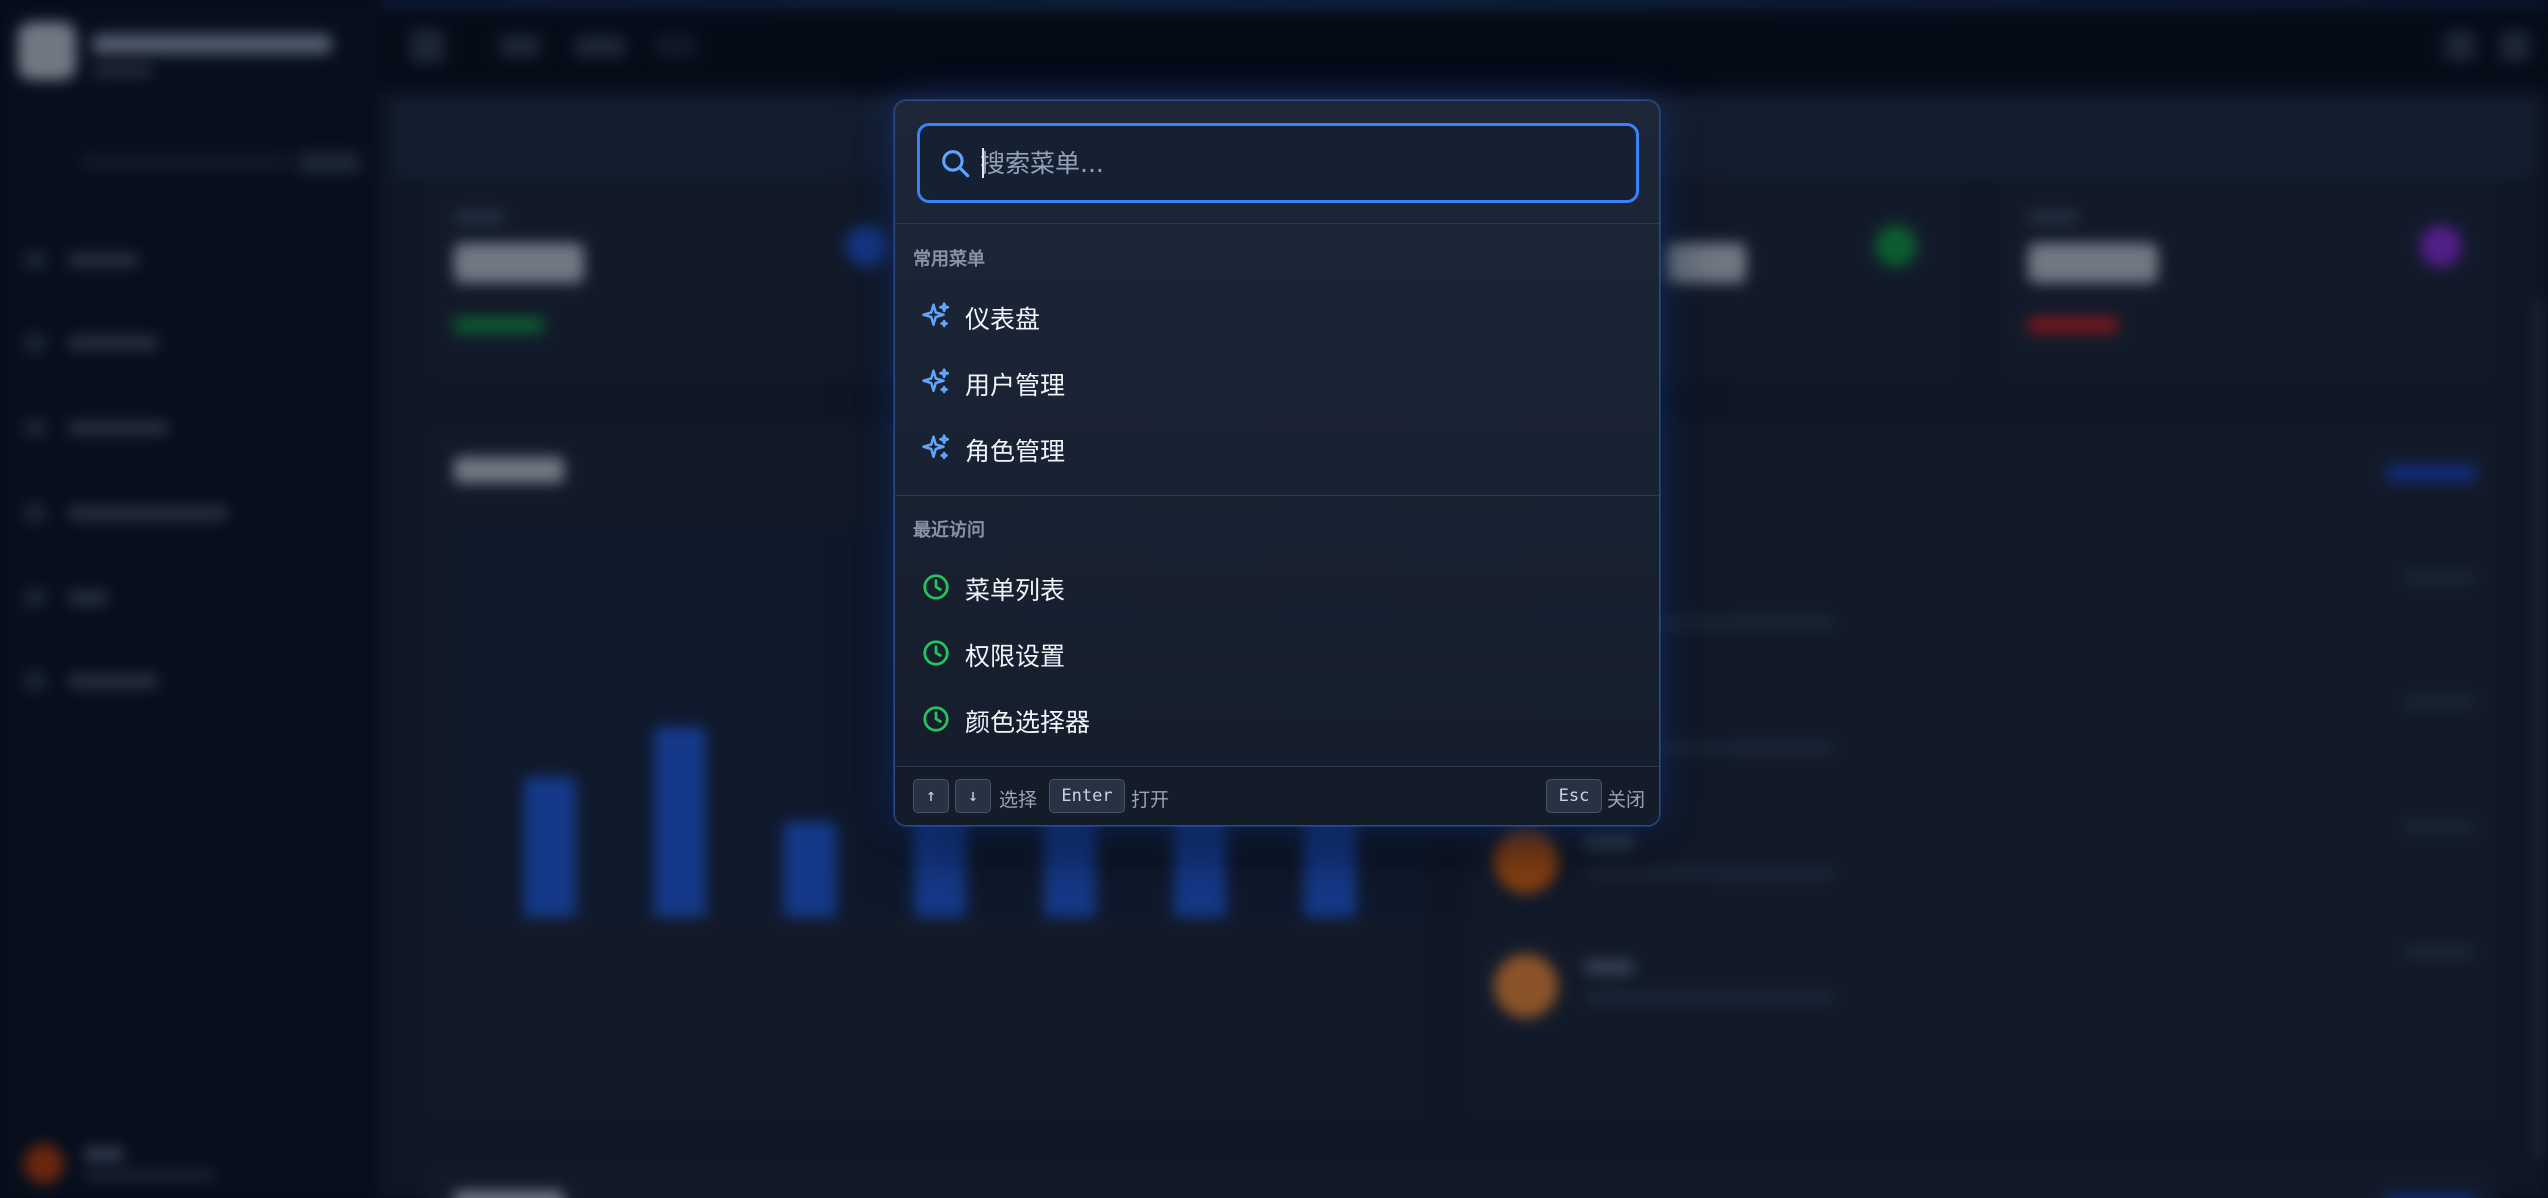  What do you see at coordinates (1087, 796) in the screenshot?
I see `kbd-enter: Enter` at bounding box center [1087, 796].